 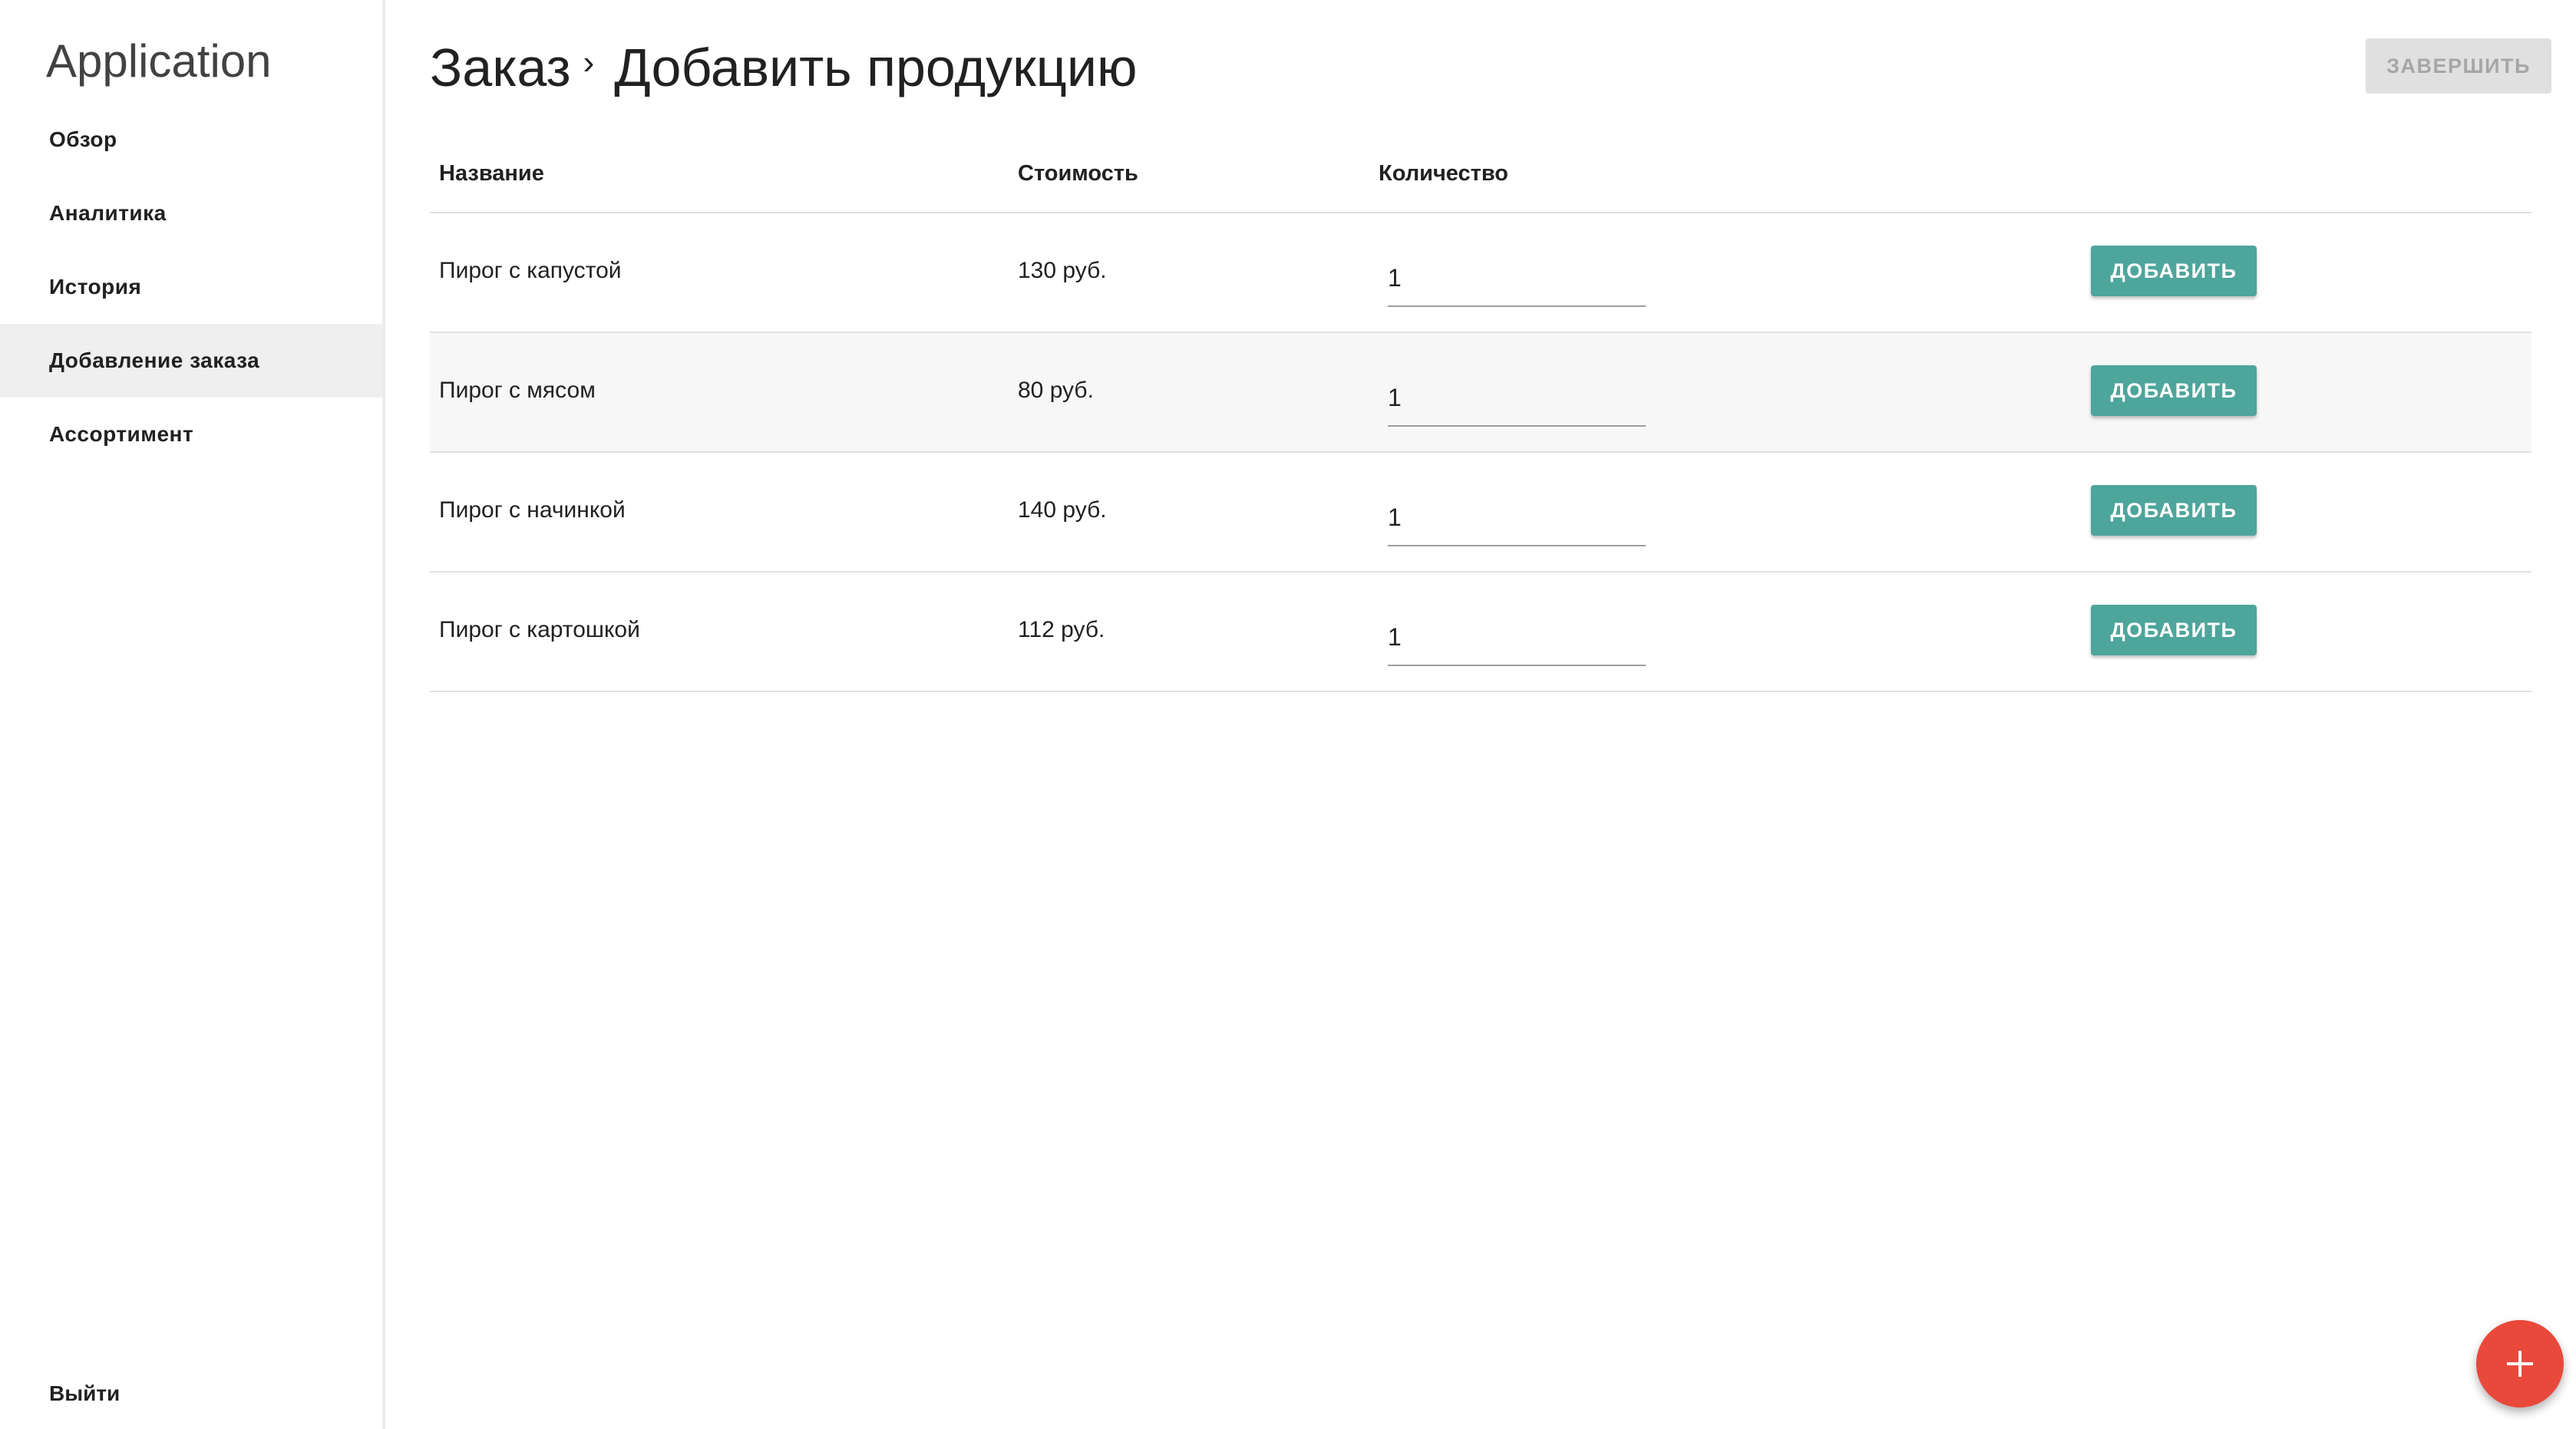 What do you see at coordinates (1078, 173) in the screenshot?
I see `column-header-cost: Стоимость` at bounding box center [1078, 173].